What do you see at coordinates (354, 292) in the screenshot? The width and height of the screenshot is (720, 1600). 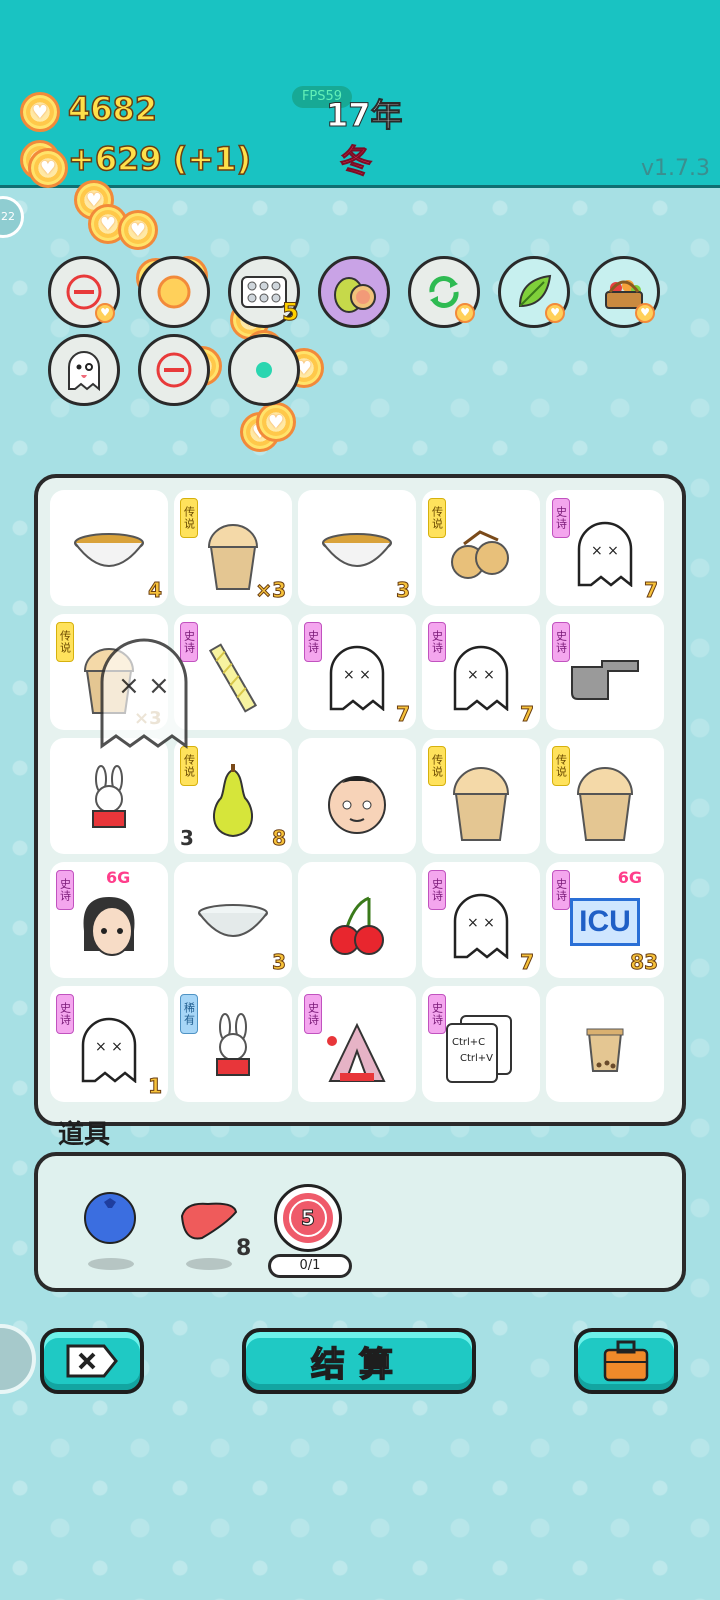 I see `skill-pomelo` at bounding box center [354, 292].